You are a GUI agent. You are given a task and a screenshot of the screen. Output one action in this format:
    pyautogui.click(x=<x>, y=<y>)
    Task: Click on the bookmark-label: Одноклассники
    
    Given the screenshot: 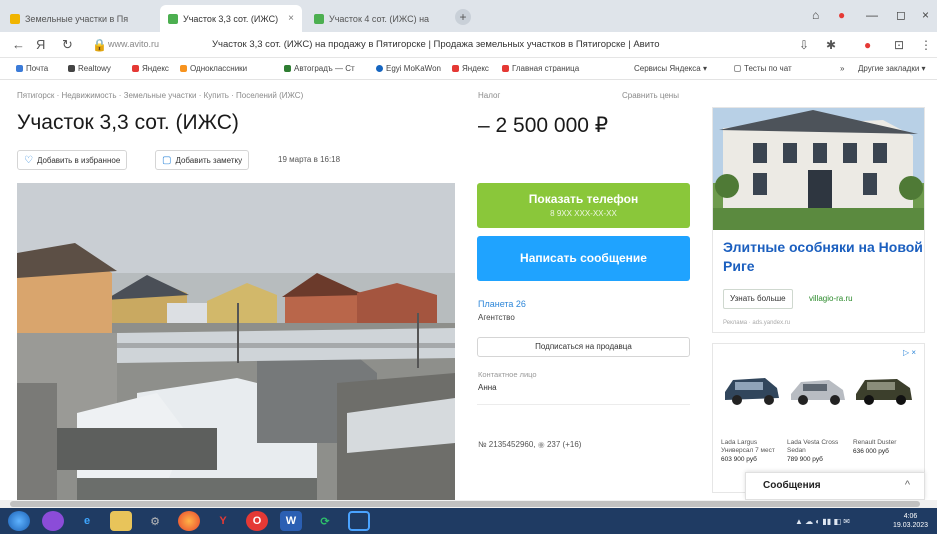 What is the action you would take?
    pyautogui.click(x=219, y=68)
    